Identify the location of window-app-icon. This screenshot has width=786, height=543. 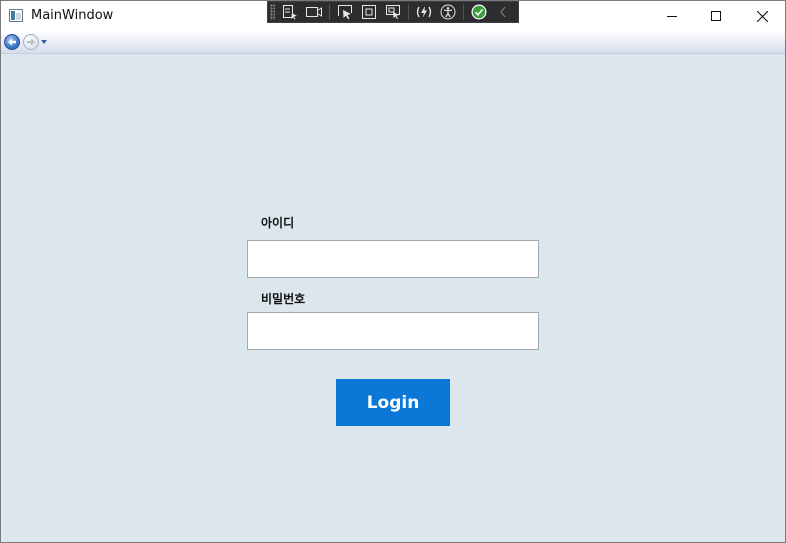
(16, 15).